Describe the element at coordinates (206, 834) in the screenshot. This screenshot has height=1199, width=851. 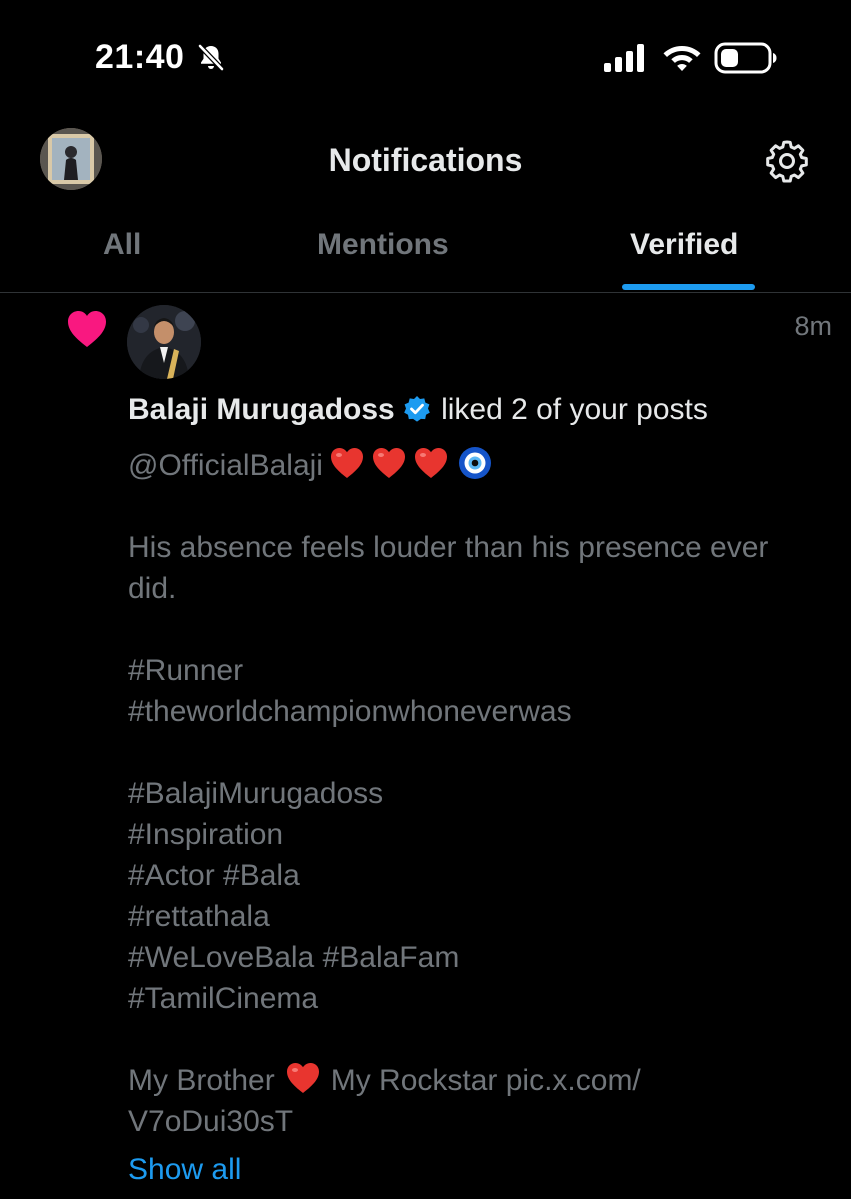
I see `hashtag-line: #Inspiration` at that location.